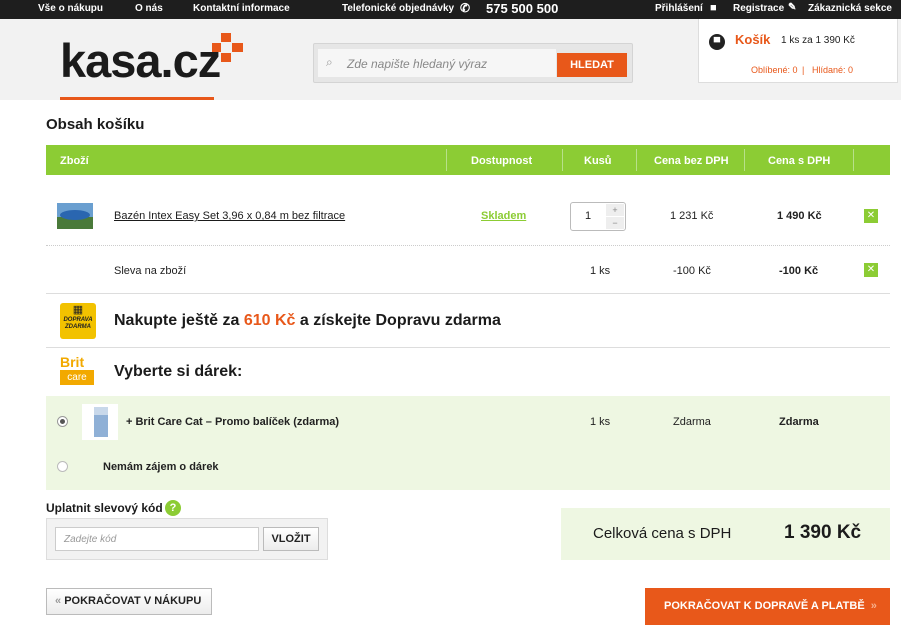 Image resolution: width=901 pixels, height=625 pixels. What do you see at coordinates (503, 216) in the screenshot?
I see `availability-link: Skladem` at bounding box center [503, 216].